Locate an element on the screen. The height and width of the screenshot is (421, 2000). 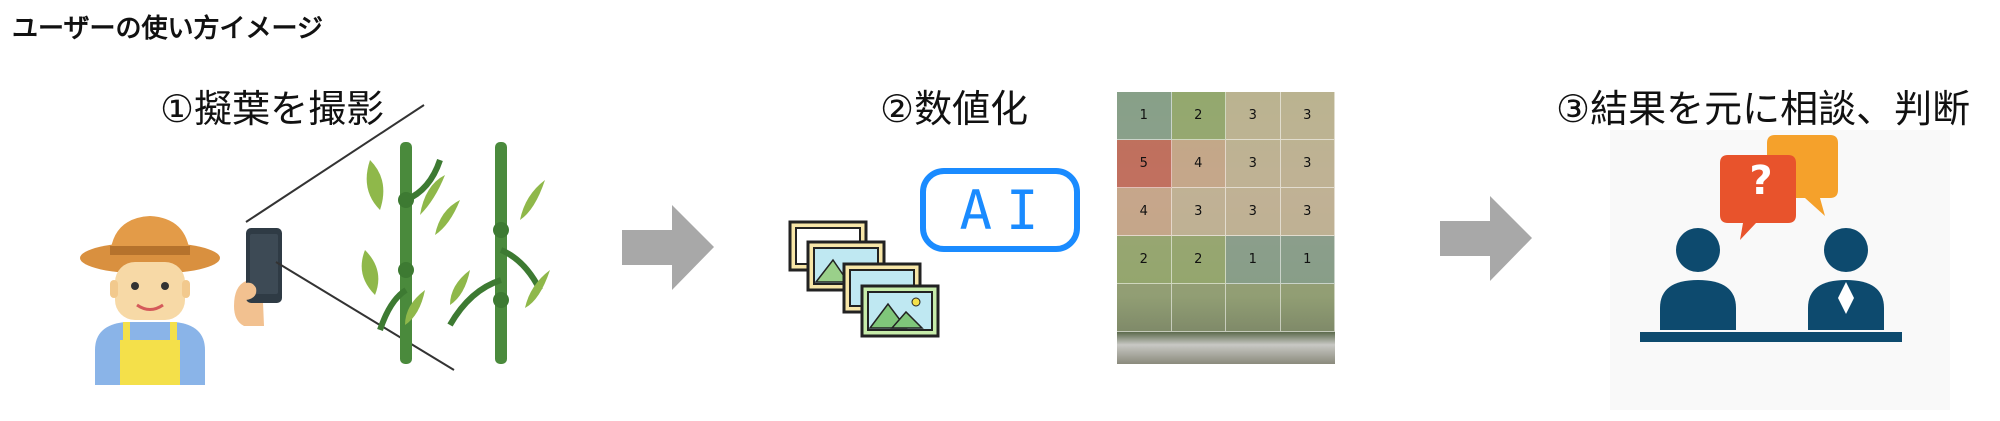
field-photo-grid: 1233543343332211 is located at coordinates (1226, 228).